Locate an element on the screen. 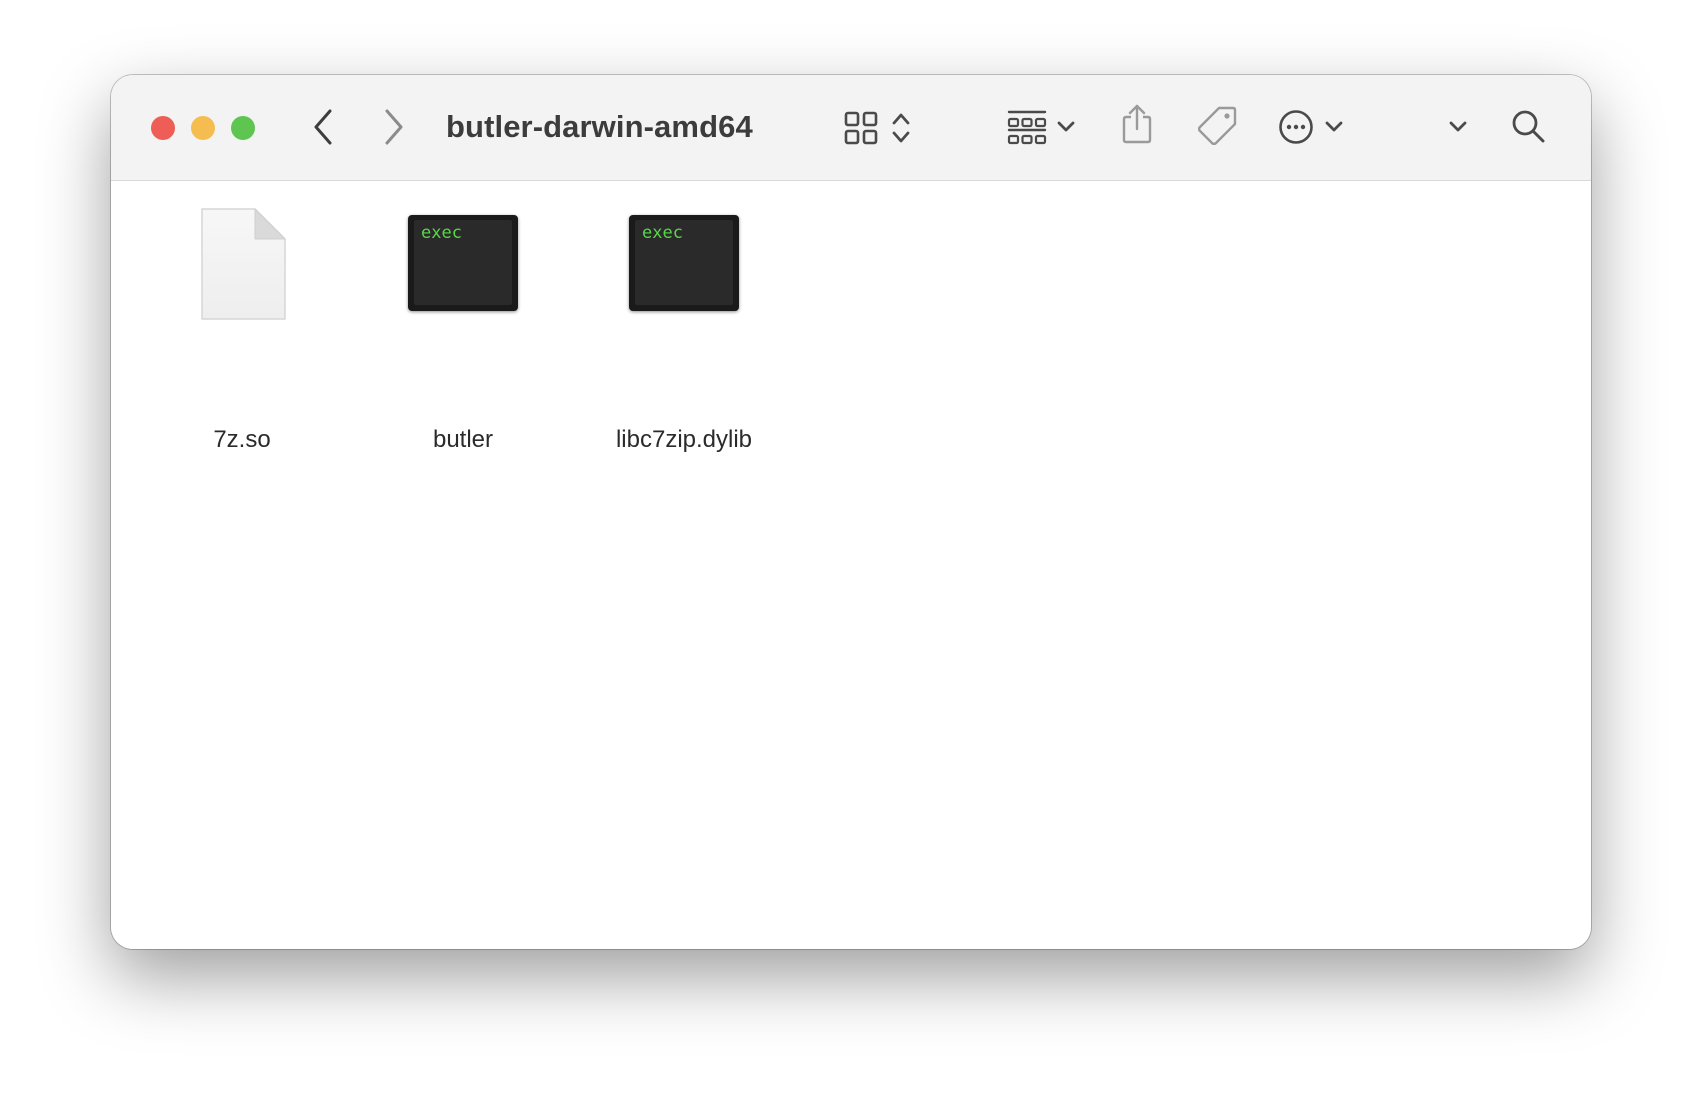  zoom-button is located at coordinates (243, 128).